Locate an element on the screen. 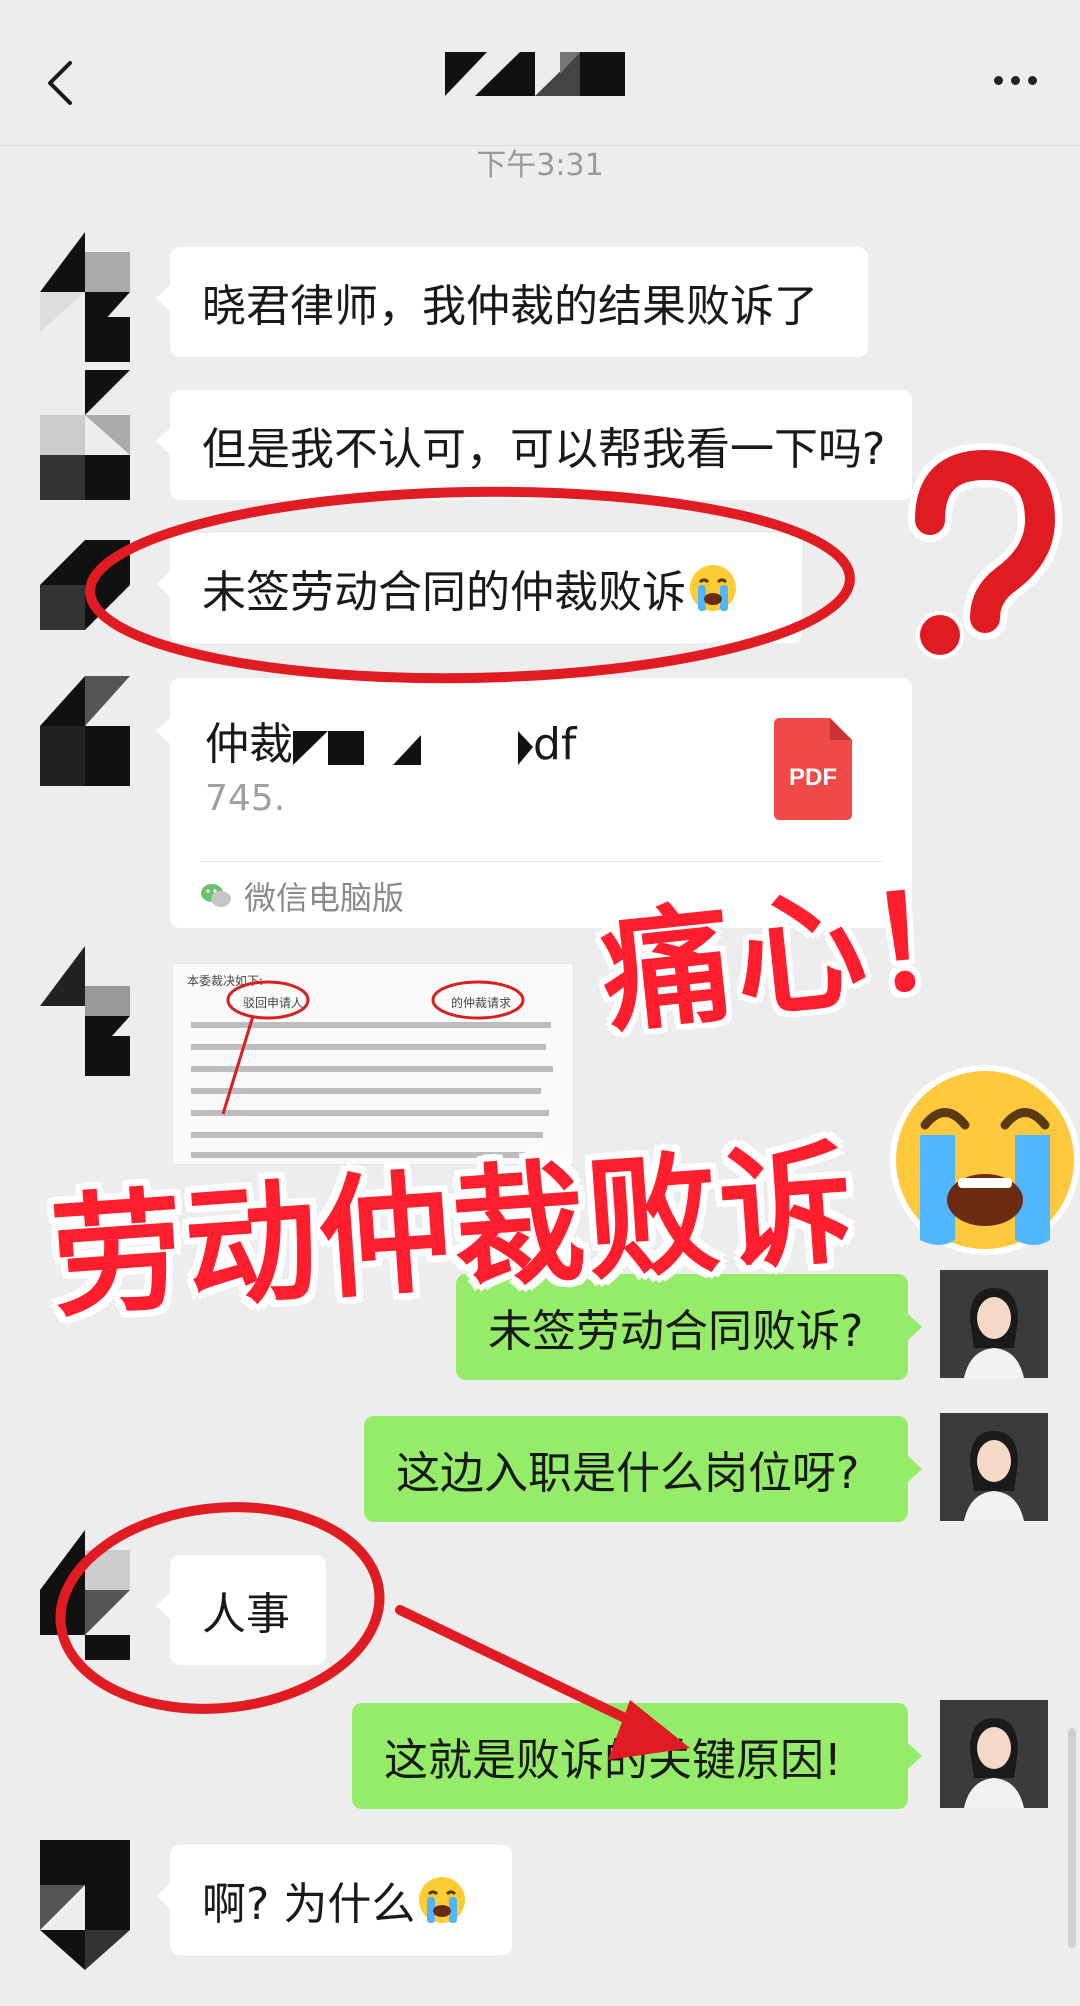  crying-face-emoji-icon is located at coordinates (985, 1160).